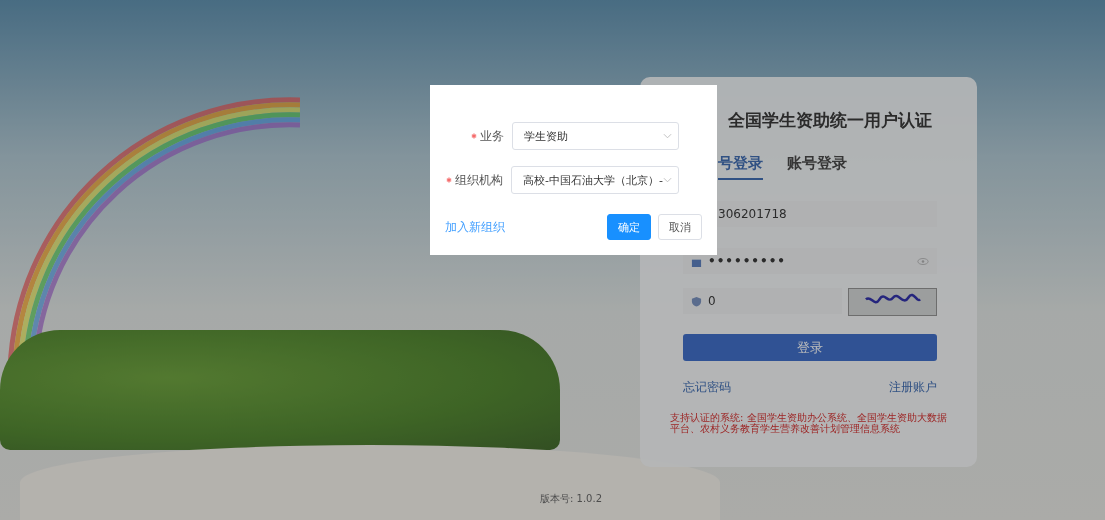 The image size is (1105, 520). What do you see at coordinates (696, 301) in the screenshot?
I see `shield-icon` at bounding box center [696, 301].